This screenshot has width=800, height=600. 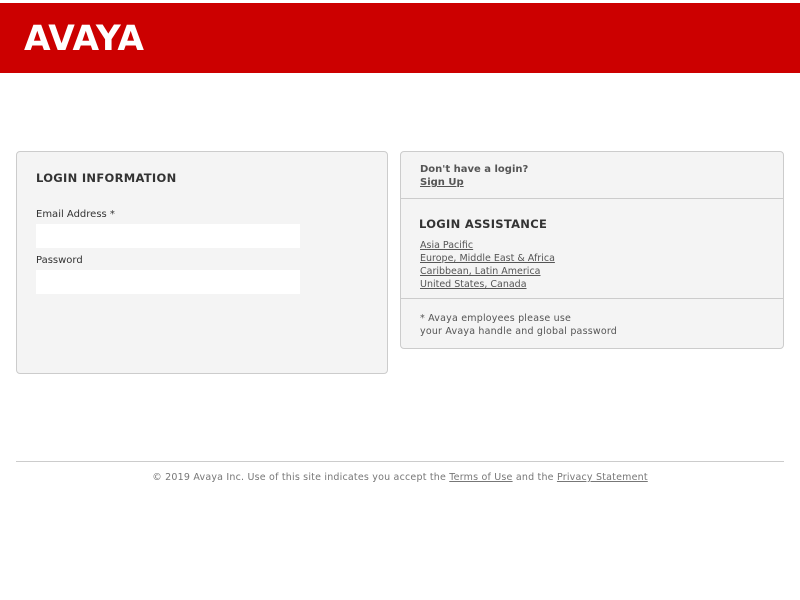 I want to click on region-link-caribbean-latin-america: Caribbean, Latin America, so click(x=480, y=271).